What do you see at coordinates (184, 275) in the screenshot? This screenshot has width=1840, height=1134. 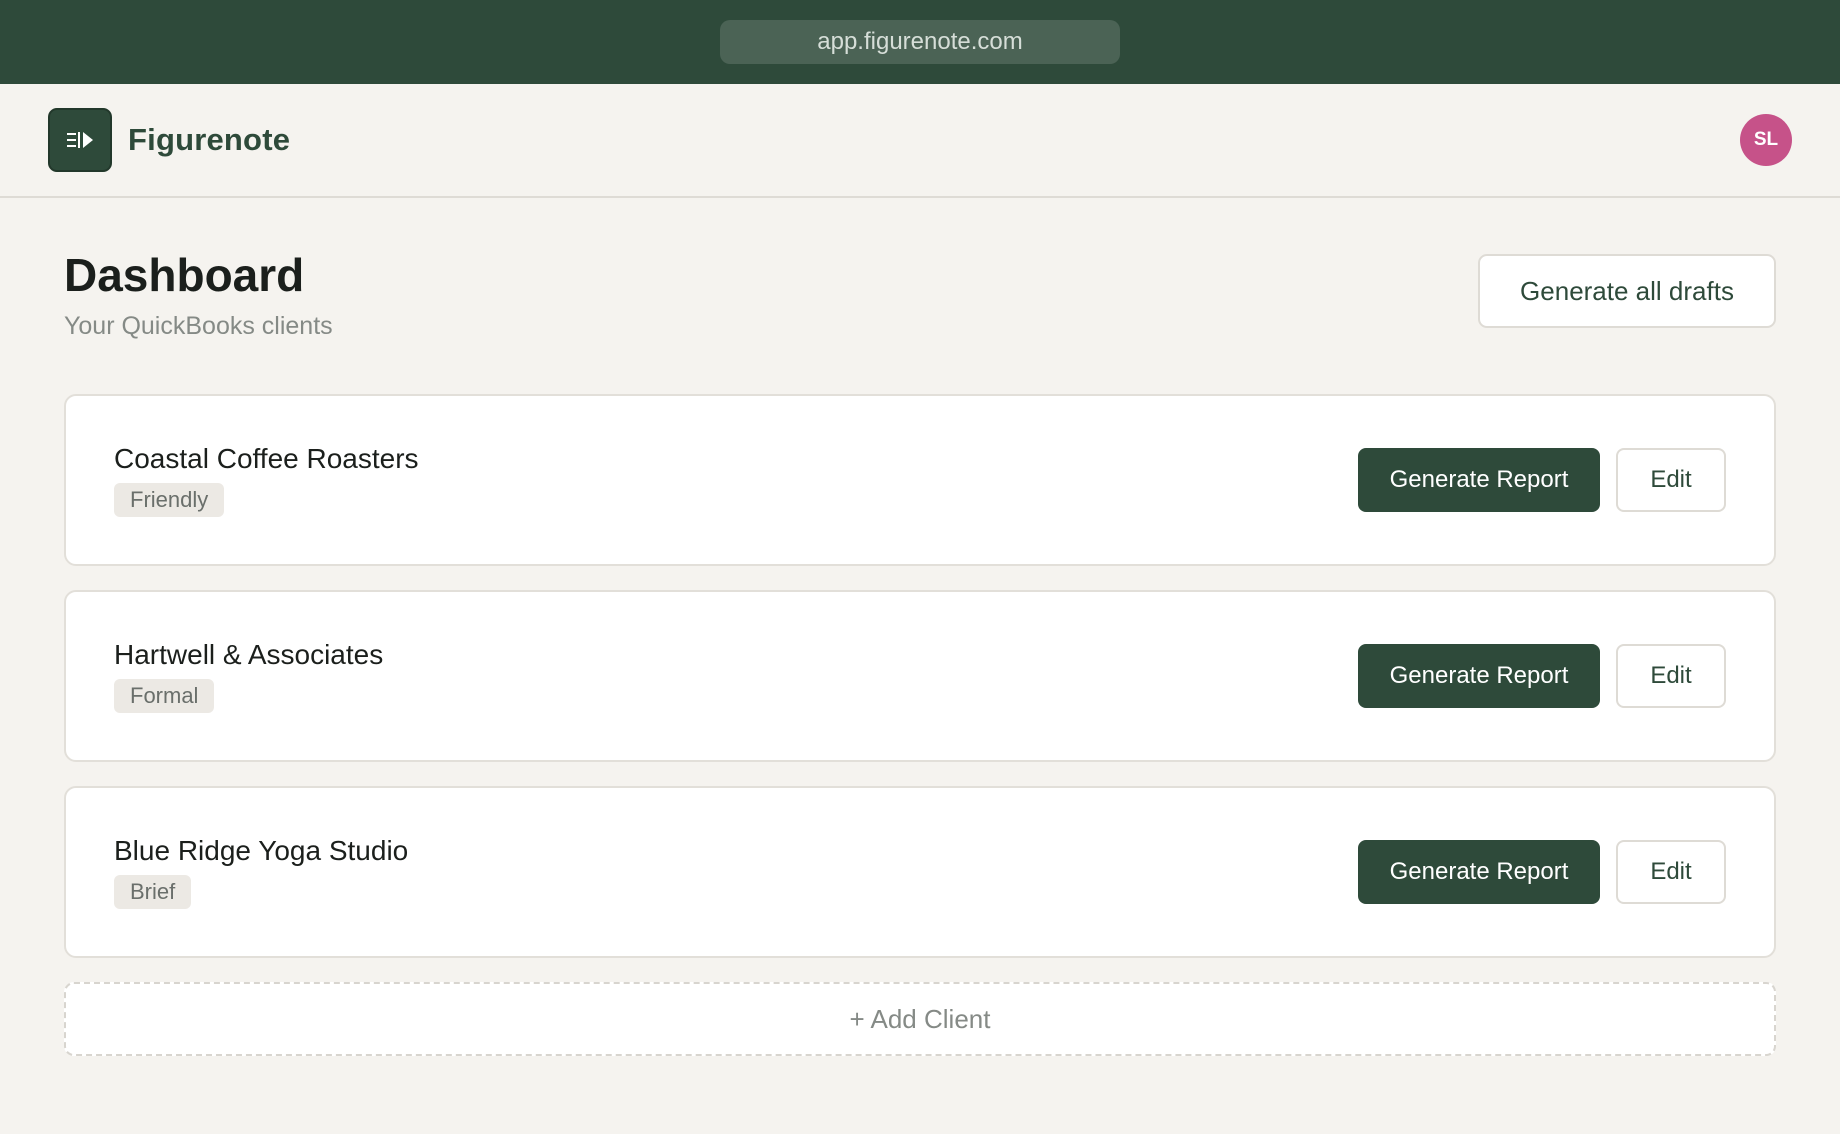 I see `page-title: Dashboard` at bounding box center [184, 275].